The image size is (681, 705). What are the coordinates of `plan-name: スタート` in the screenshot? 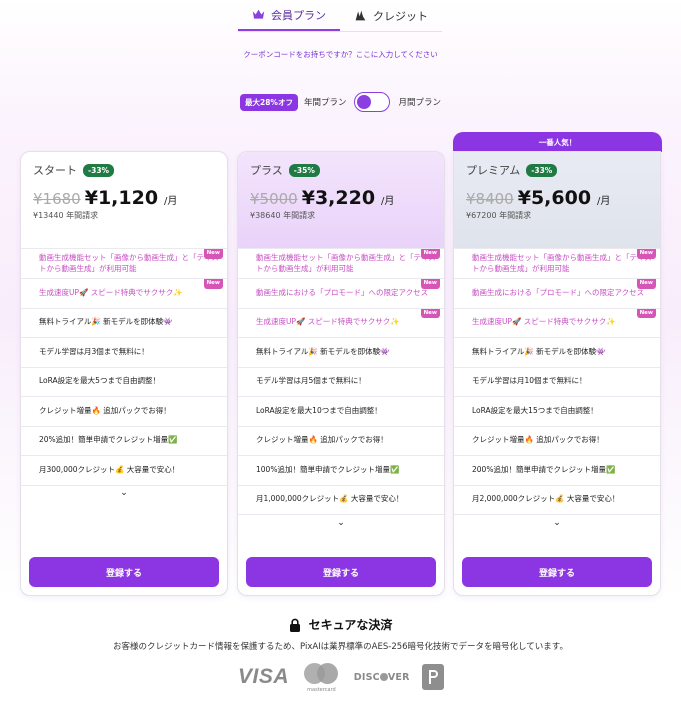 It's located at (55, 170).